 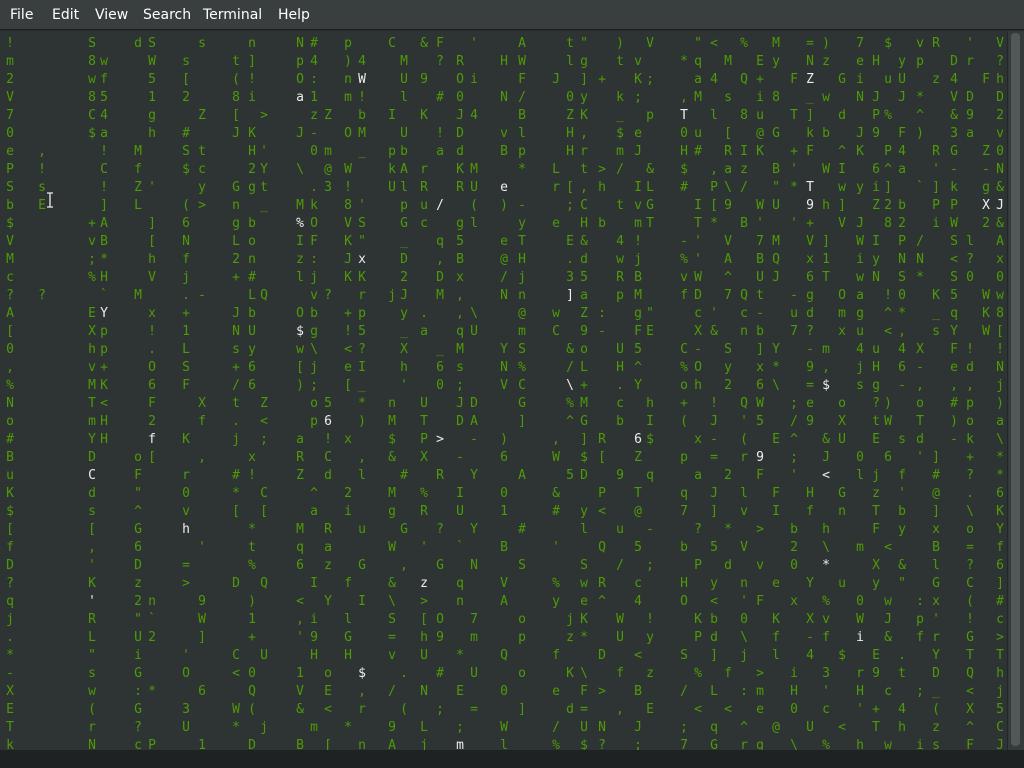 What do you see at coordinates (167, 15) in the screenshot?
I see `menu-search: Search` at bounding box center [167, 15].